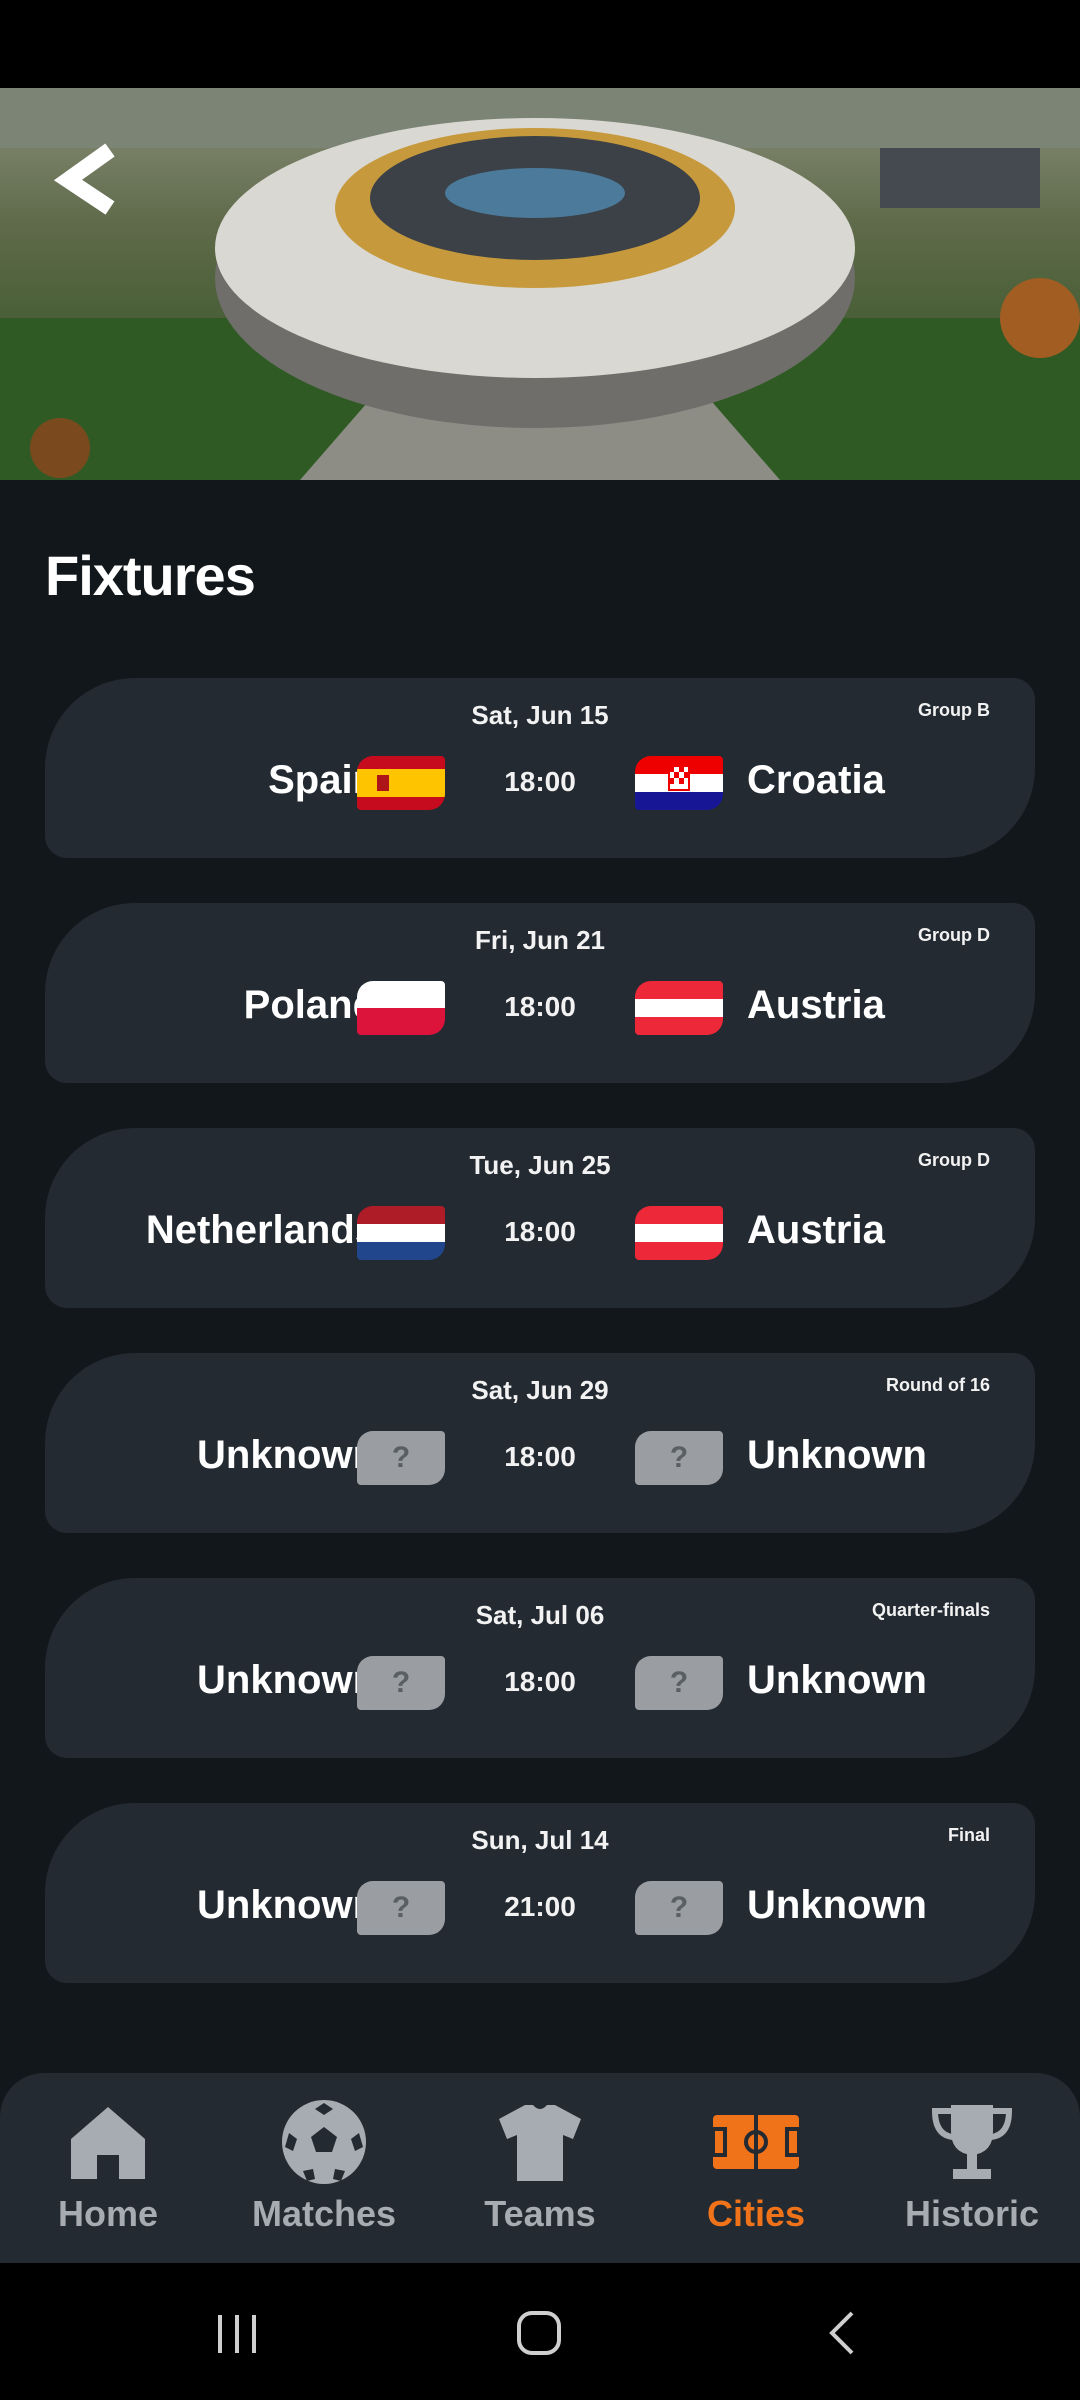 The image size is (1080, 2400). I want to click on nav-label: Matches, so click(324, 2213).